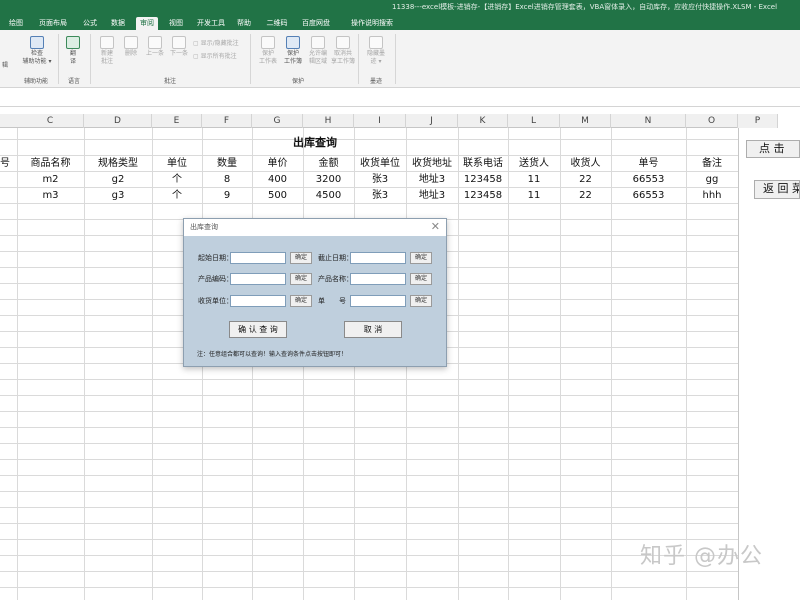 This screenshot has height=600, width=800. Describe the element at coordinates (435, 226) in the screenshot. I see `close-icon: ✕` at that location.